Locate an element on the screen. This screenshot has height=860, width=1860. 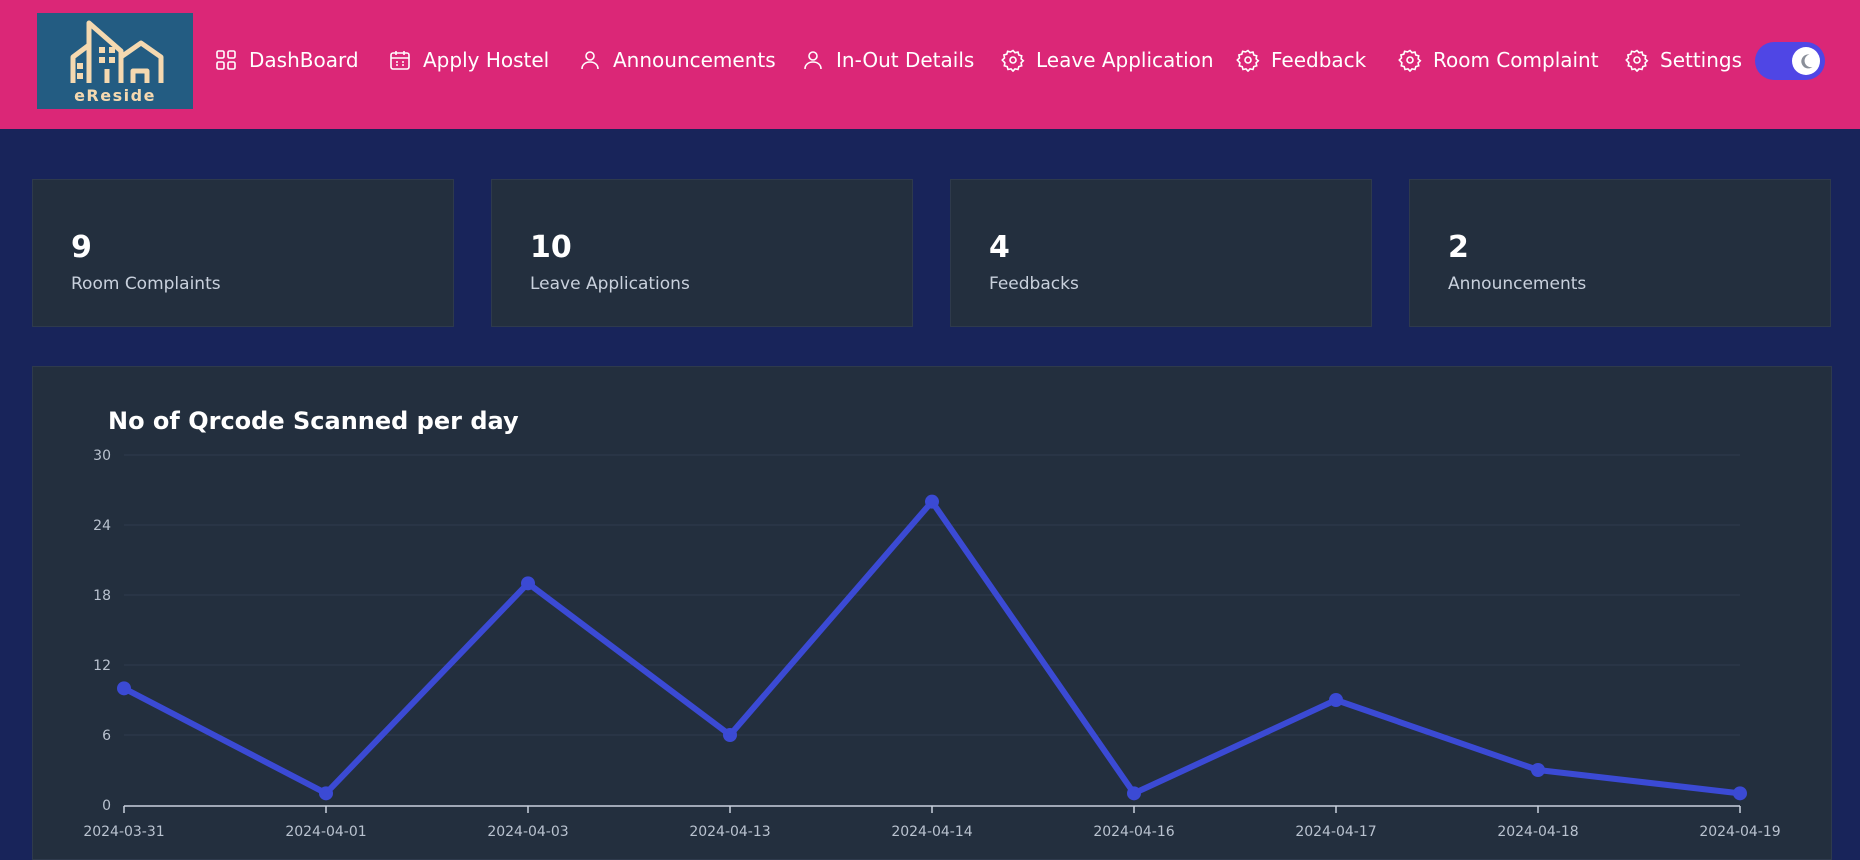
logo-text: eReside is located at coordinates (115, 95).